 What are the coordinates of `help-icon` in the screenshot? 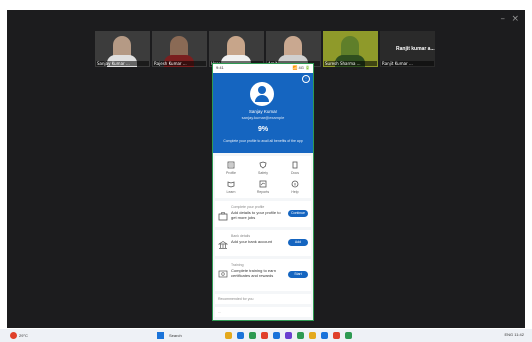 It's located at (295, 184).